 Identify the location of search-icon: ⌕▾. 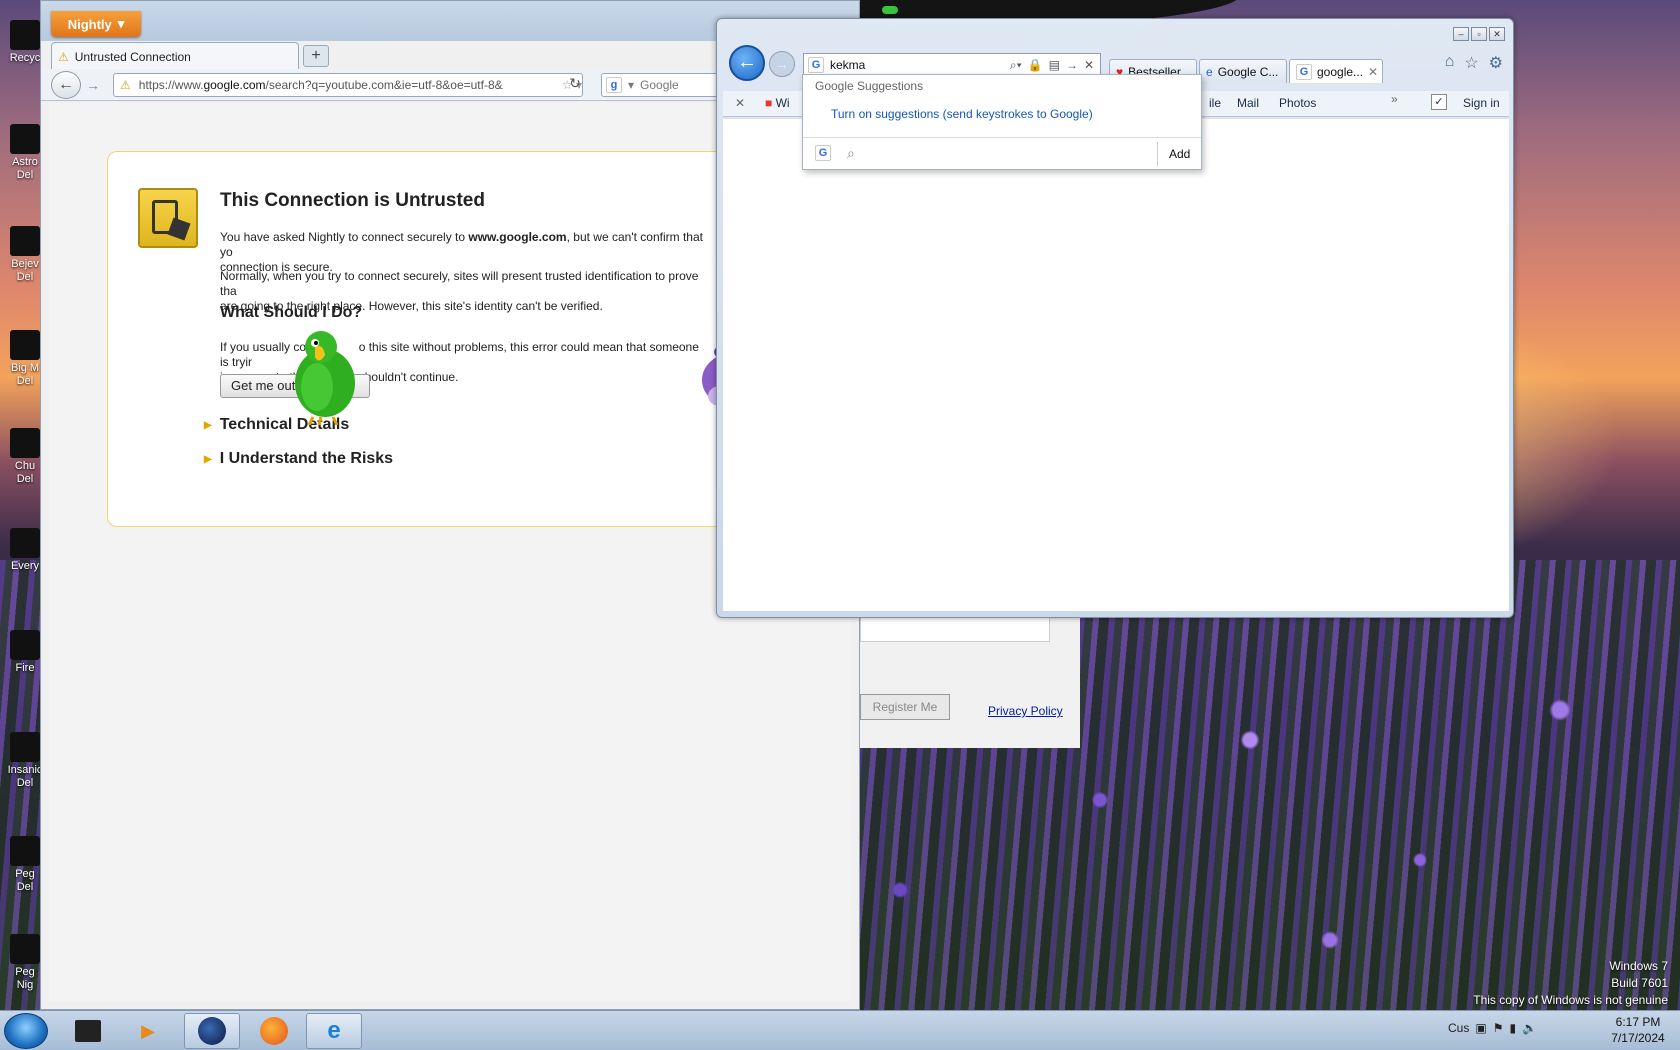
(1016, 65).